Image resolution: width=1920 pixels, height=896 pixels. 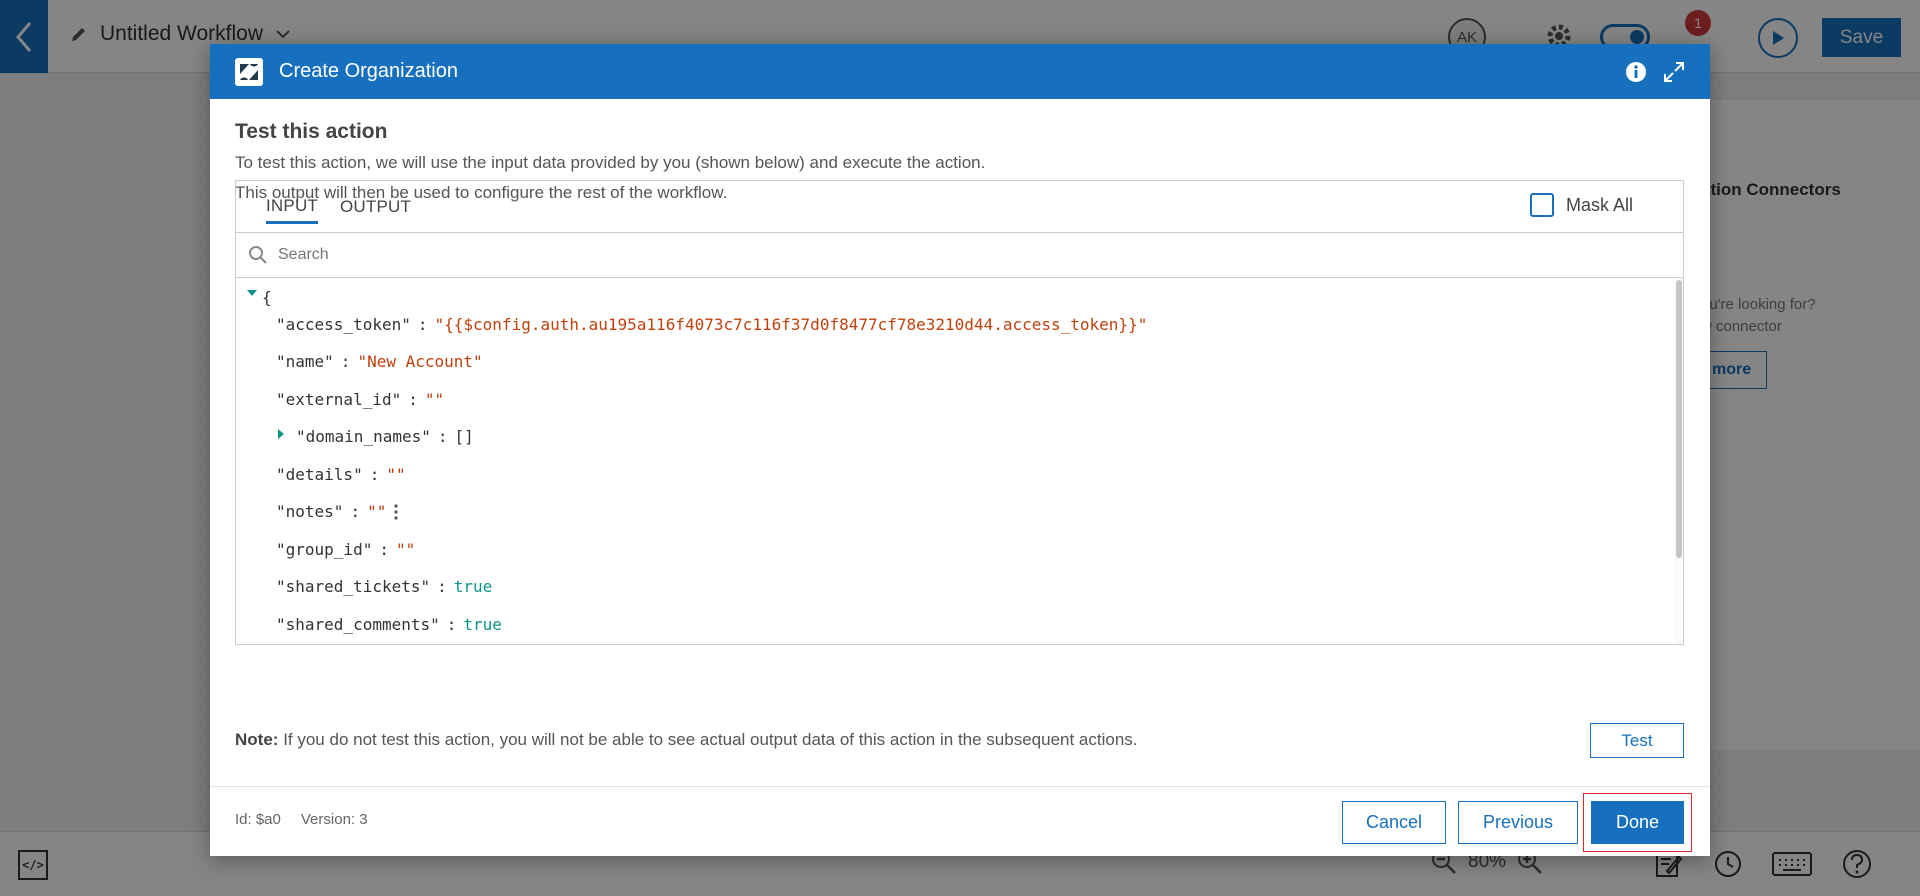 I want to click on json-key: "shared_comments", so click(x=358, y=624).